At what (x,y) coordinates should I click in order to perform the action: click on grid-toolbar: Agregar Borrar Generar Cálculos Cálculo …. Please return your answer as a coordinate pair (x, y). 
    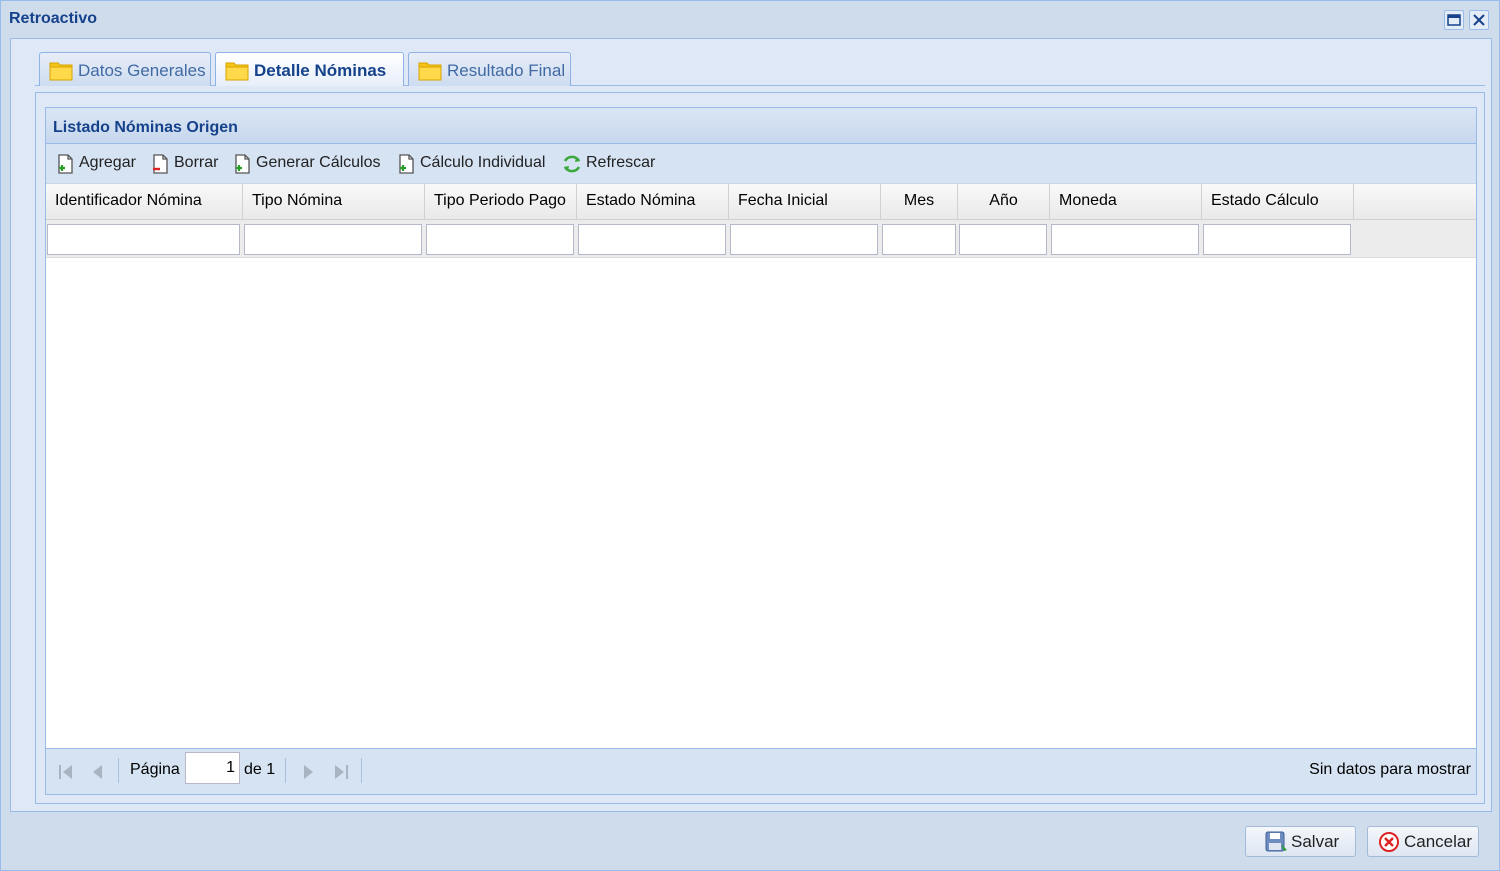
    Looking at the image, I should click on (761, 164).